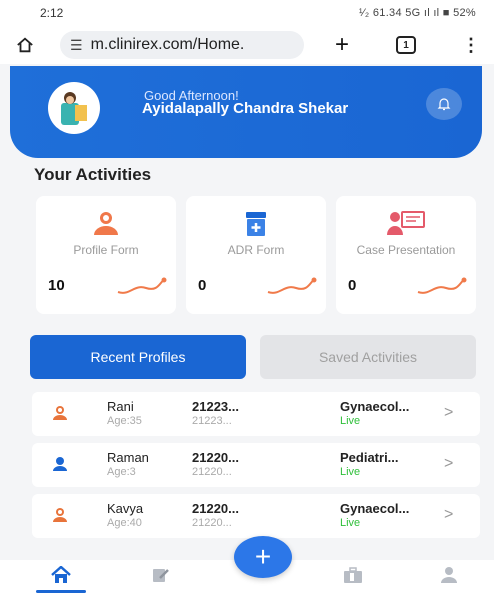 Image resolution: width=494 pixels, height=594 pixels. I want to click on profile-age: Age:40, so click(124, 523).